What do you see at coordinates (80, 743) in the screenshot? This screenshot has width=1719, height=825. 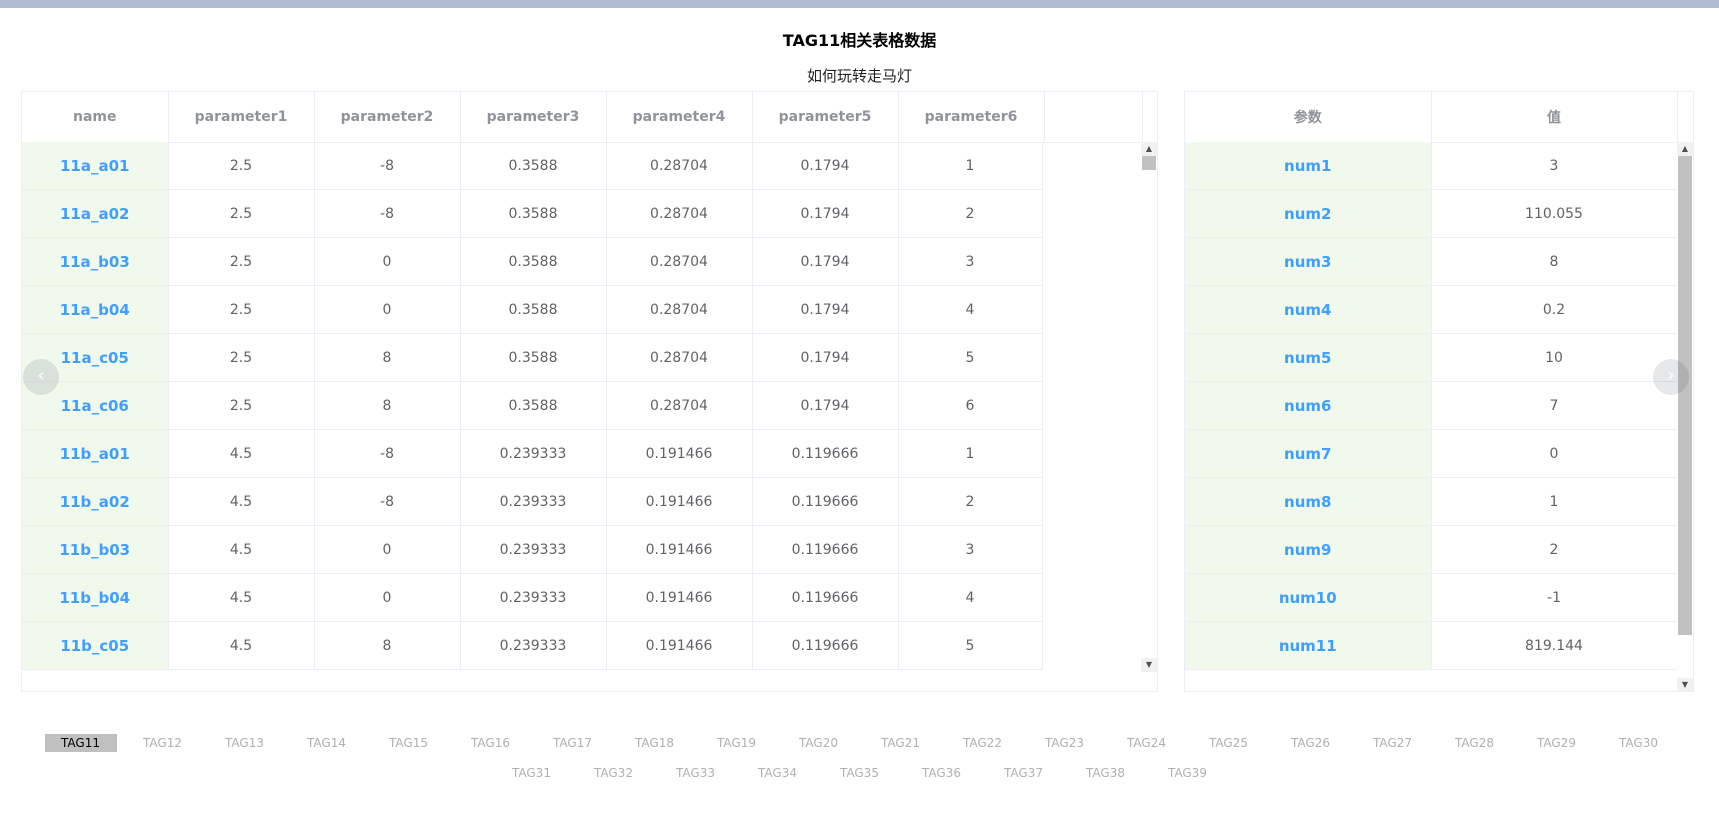 I see `tag-indicator-tag11: TAG11` at bounding box center [80, 743].